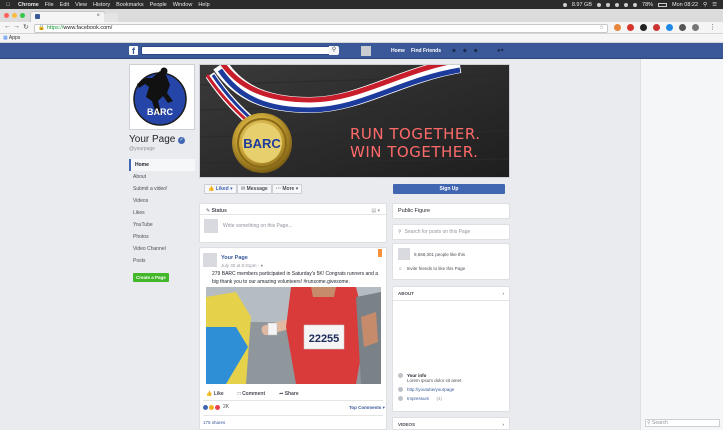 The width and height of the screenshot is (723, 430). I want to click on left-nav-about: About, so click(162, 177).